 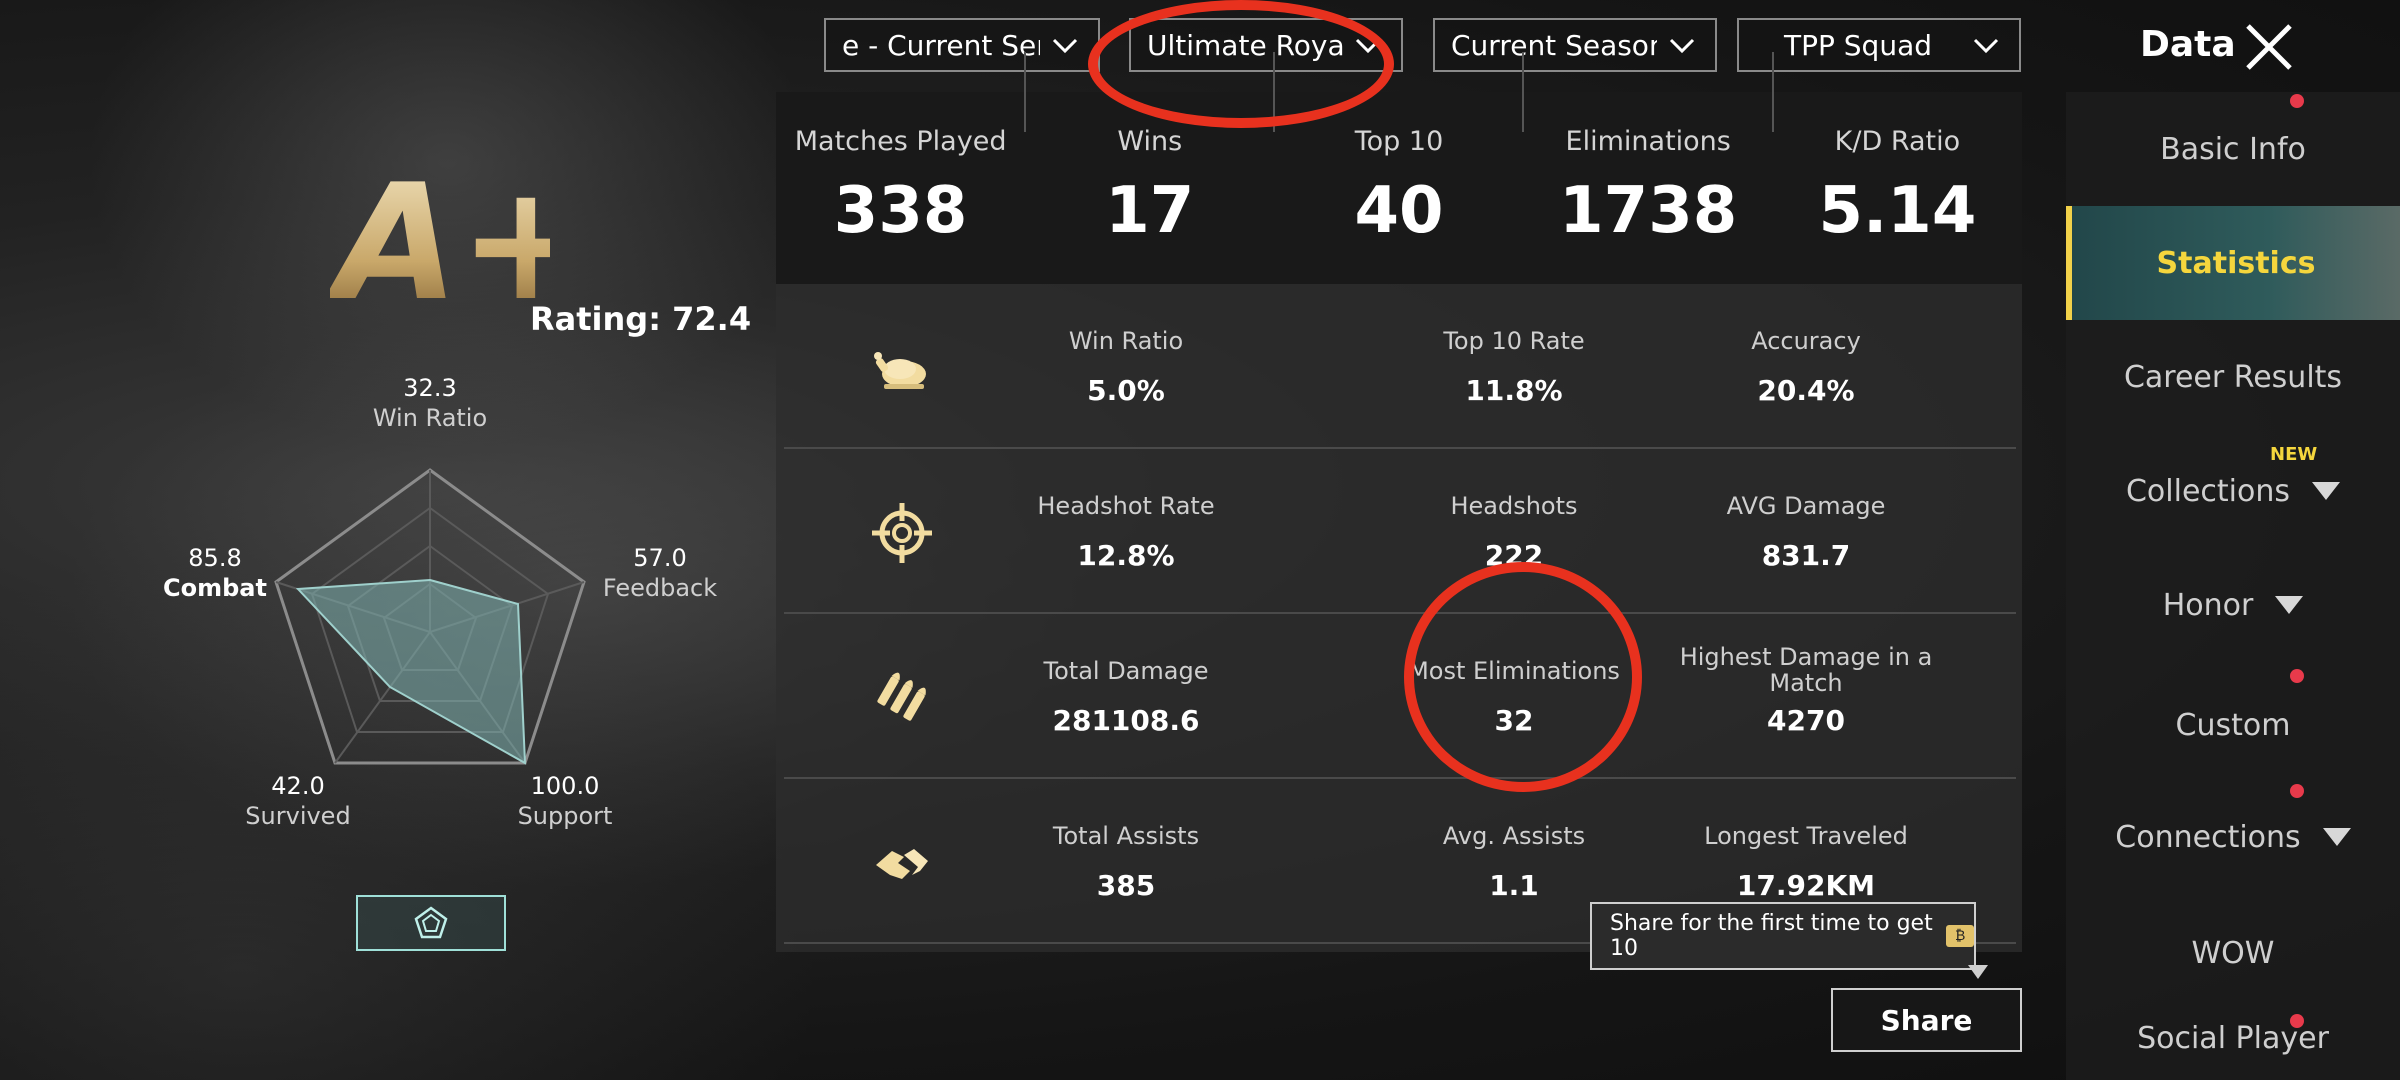 I want to click on radar-label-combat: 85.8 Combat, so click(x=215, y=573).